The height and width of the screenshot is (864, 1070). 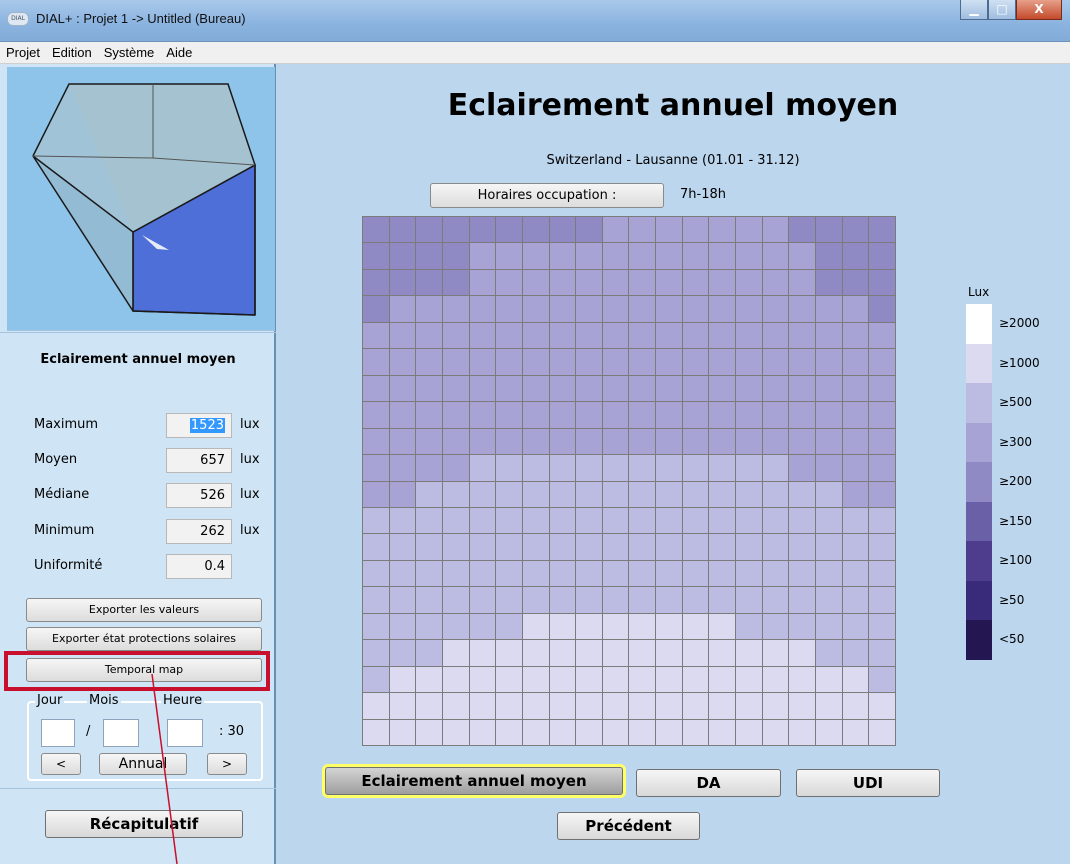 What do you see at coordinates (1016, 640) in the screenshot?
I see `legend-item: <50` at bounding box center [1016, 640].